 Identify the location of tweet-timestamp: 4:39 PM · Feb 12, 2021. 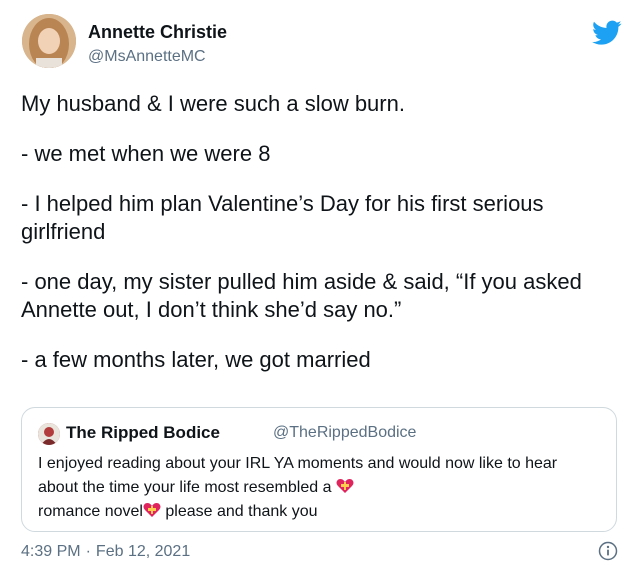
(105, 552).